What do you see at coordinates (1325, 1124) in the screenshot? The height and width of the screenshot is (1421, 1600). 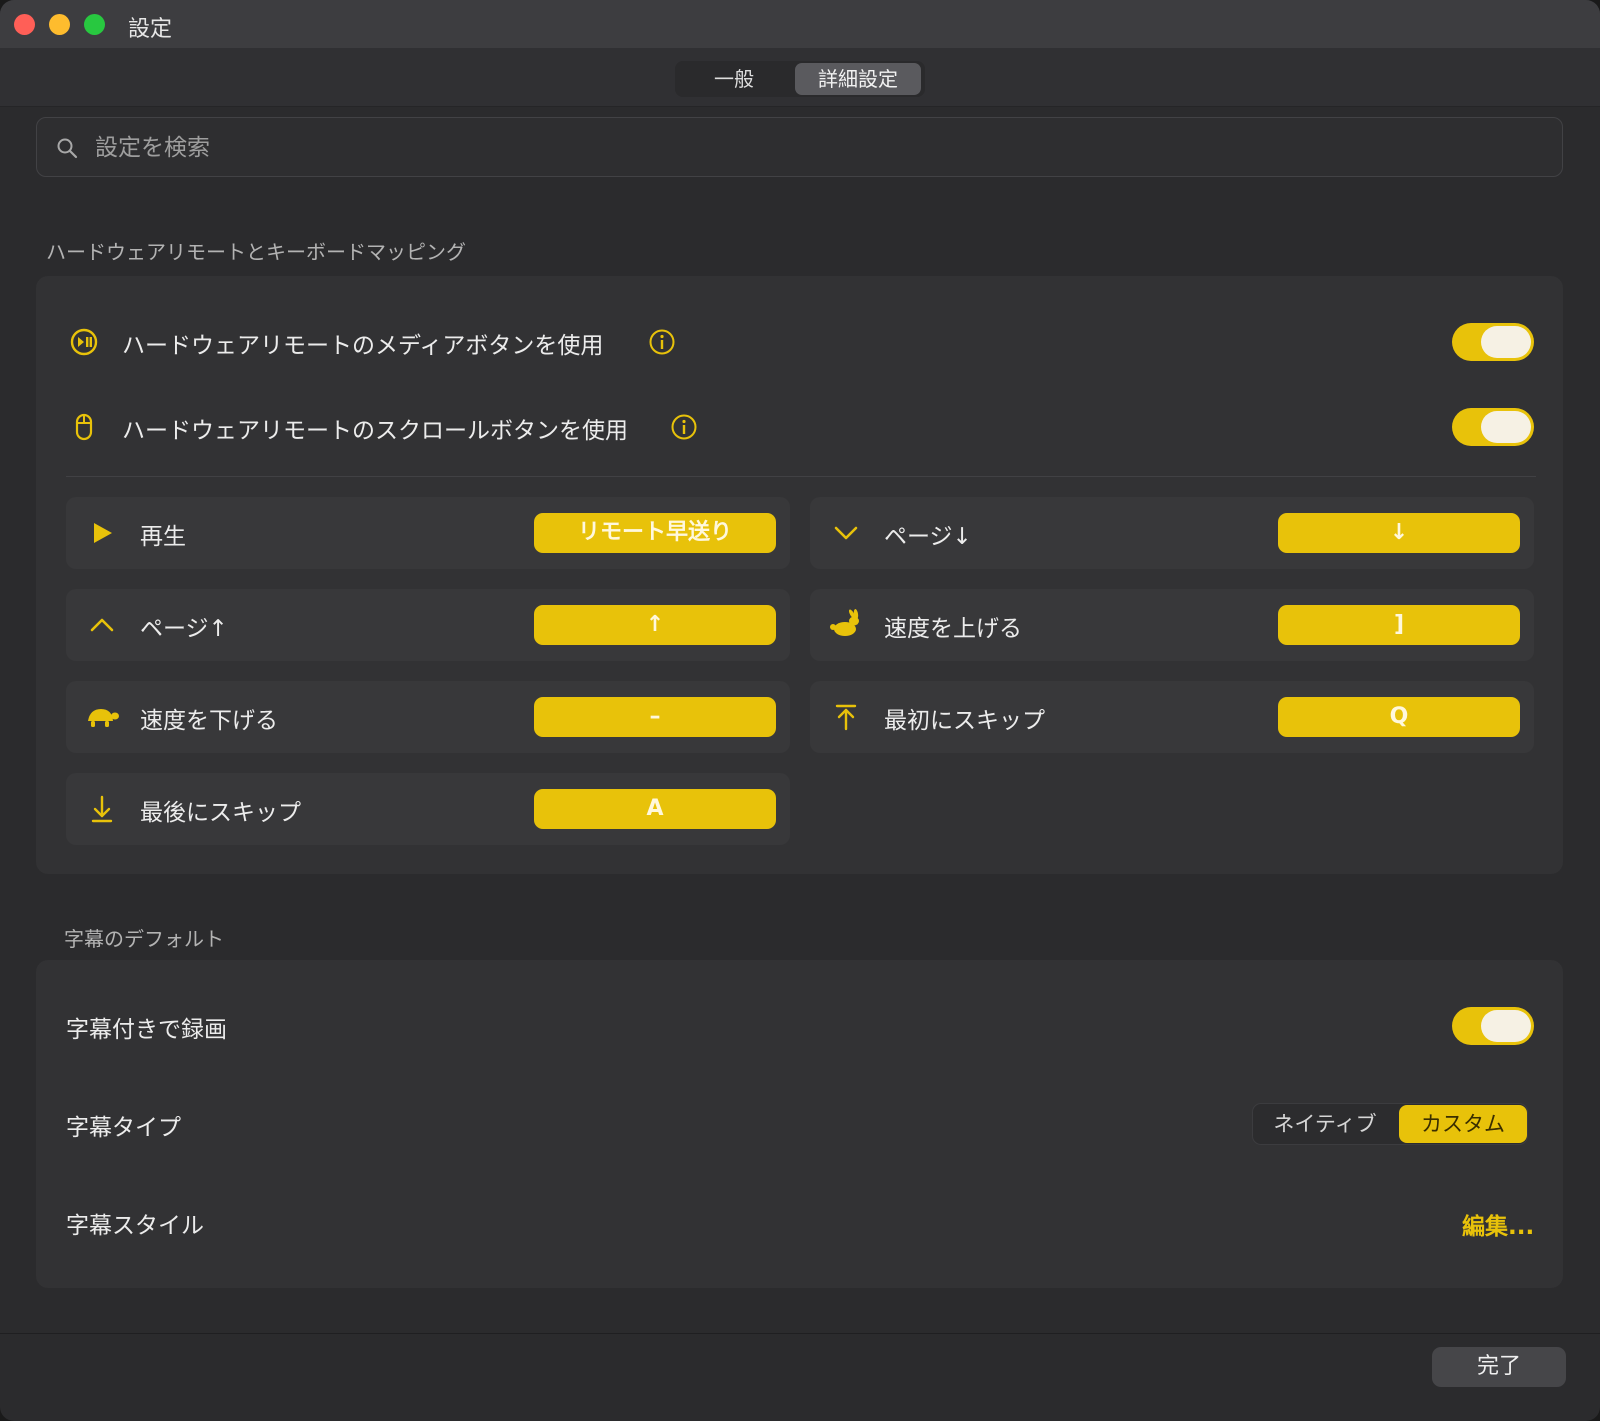 I see `subtitle-type-native: ネイティブ` at bounding box center [1325, 1124].